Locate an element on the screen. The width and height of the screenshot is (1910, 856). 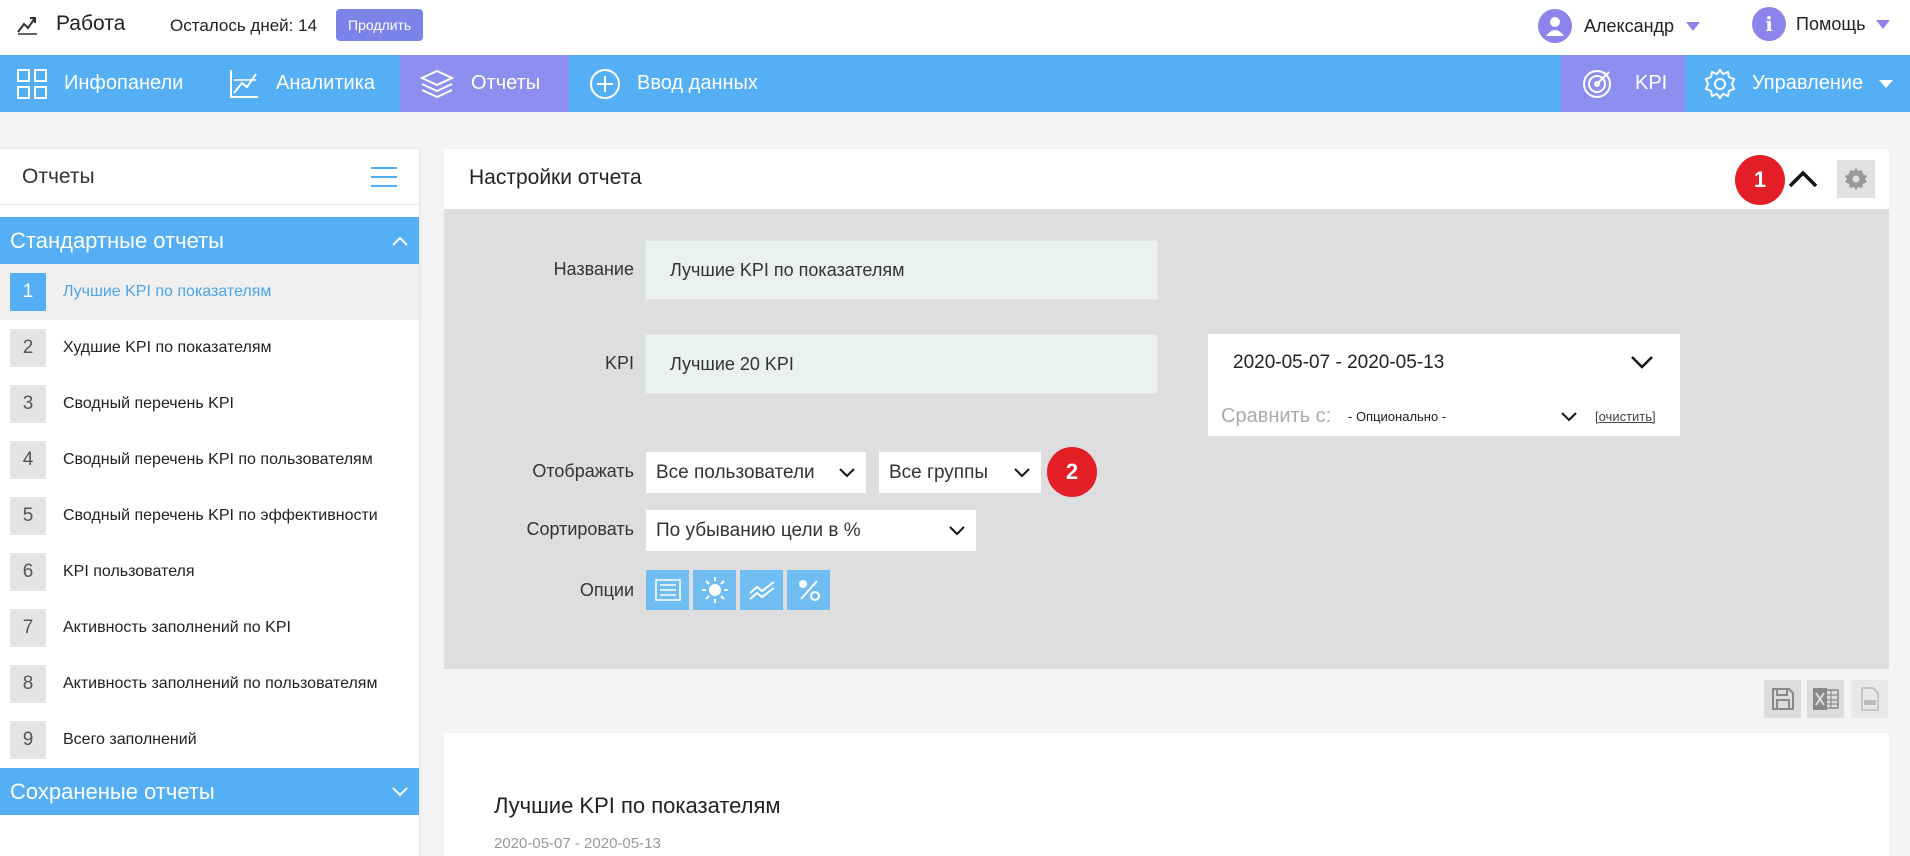
settings-title: Настройки отчета is located at coordinates (555, 177).